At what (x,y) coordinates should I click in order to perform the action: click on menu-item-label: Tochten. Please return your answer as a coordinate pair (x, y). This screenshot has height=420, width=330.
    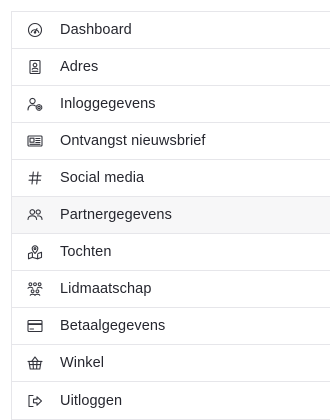
    Looking at the image, I should click on (86, 252).